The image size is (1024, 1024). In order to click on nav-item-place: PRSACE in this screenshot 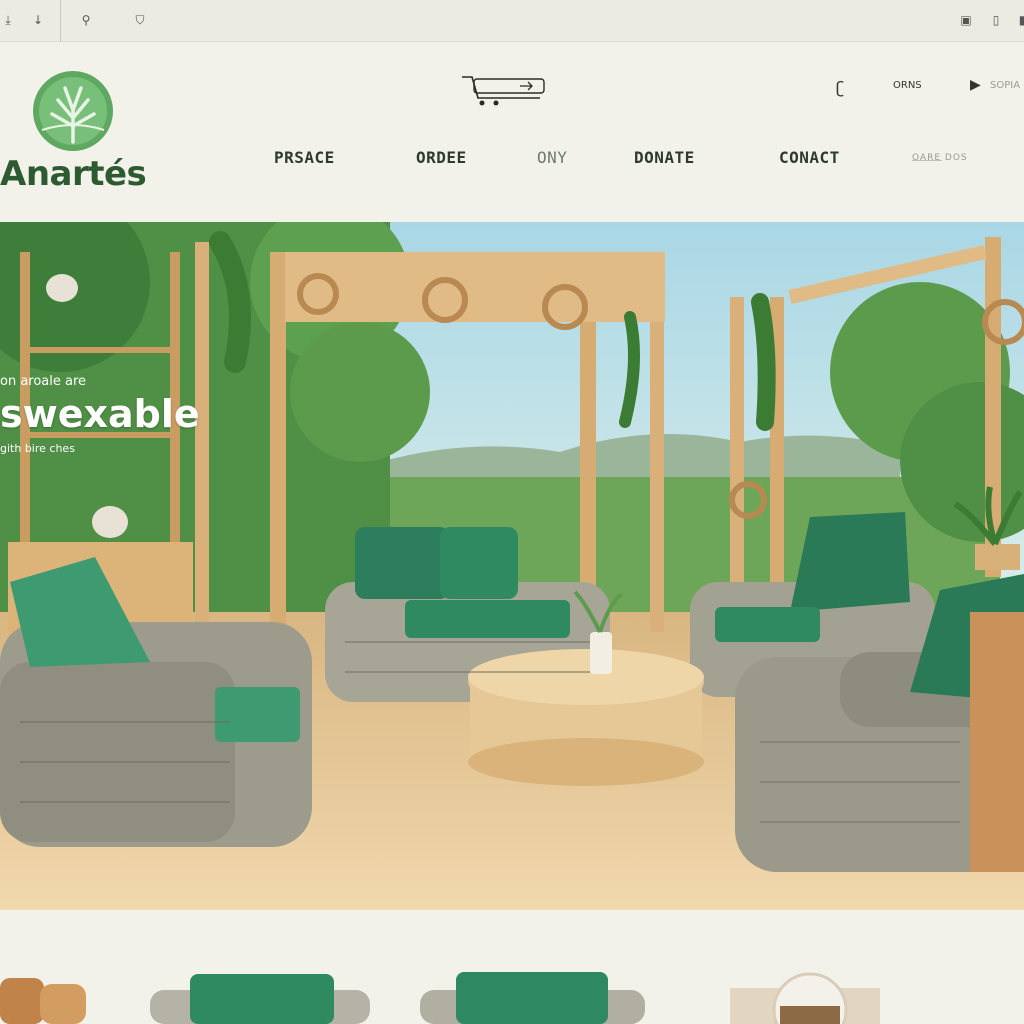, I will do `click(304, 157)`.